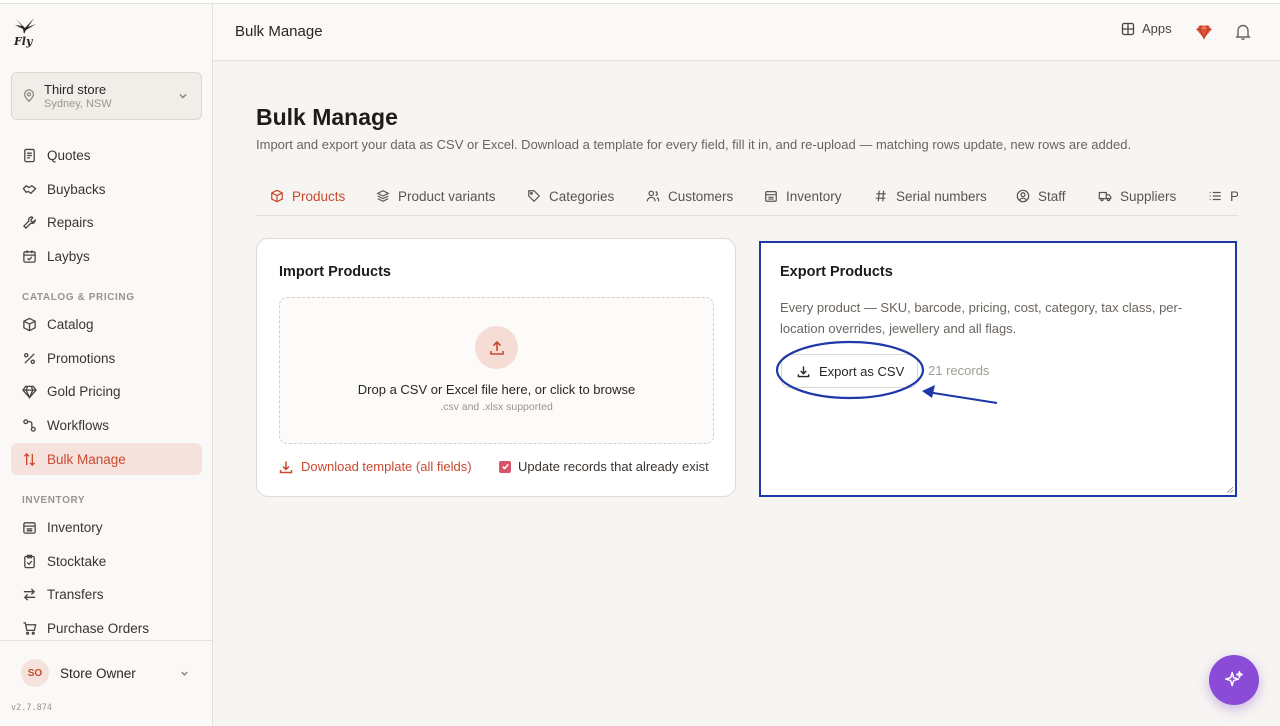 This screenshot has width=1280, height=726. Describe the element at coordinates (836, 272) in the screenshot. I see `export-title: Export Products` at that location.